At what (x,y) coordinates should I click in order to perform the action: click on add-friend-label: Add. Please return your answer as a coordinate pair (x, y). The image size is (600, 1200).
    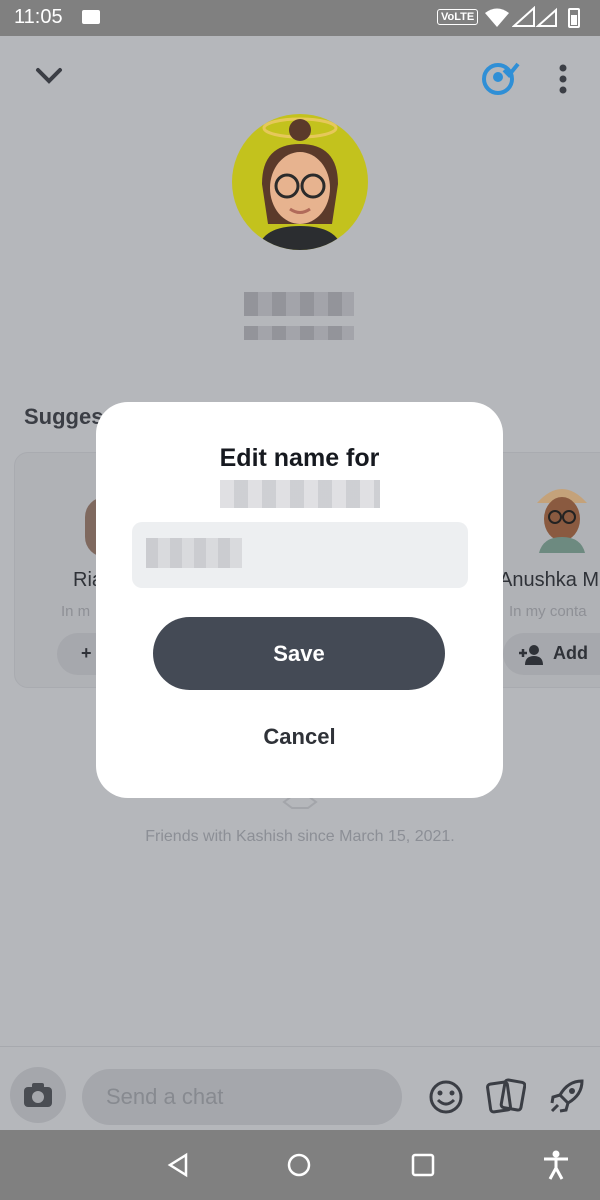
    Looking at the image, I should click on (570, 653).